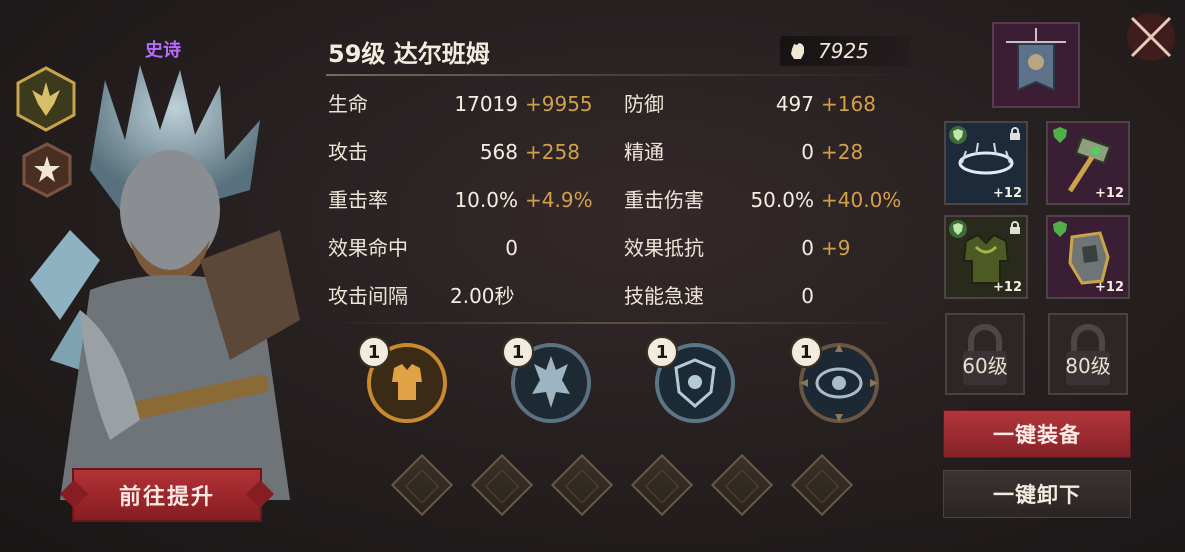 This screenshot has width=1185, height=552. What do you see at coordinates (1036, 60) in the screenshot?
I see `banner-icon` at bounding box center [1036, 60].